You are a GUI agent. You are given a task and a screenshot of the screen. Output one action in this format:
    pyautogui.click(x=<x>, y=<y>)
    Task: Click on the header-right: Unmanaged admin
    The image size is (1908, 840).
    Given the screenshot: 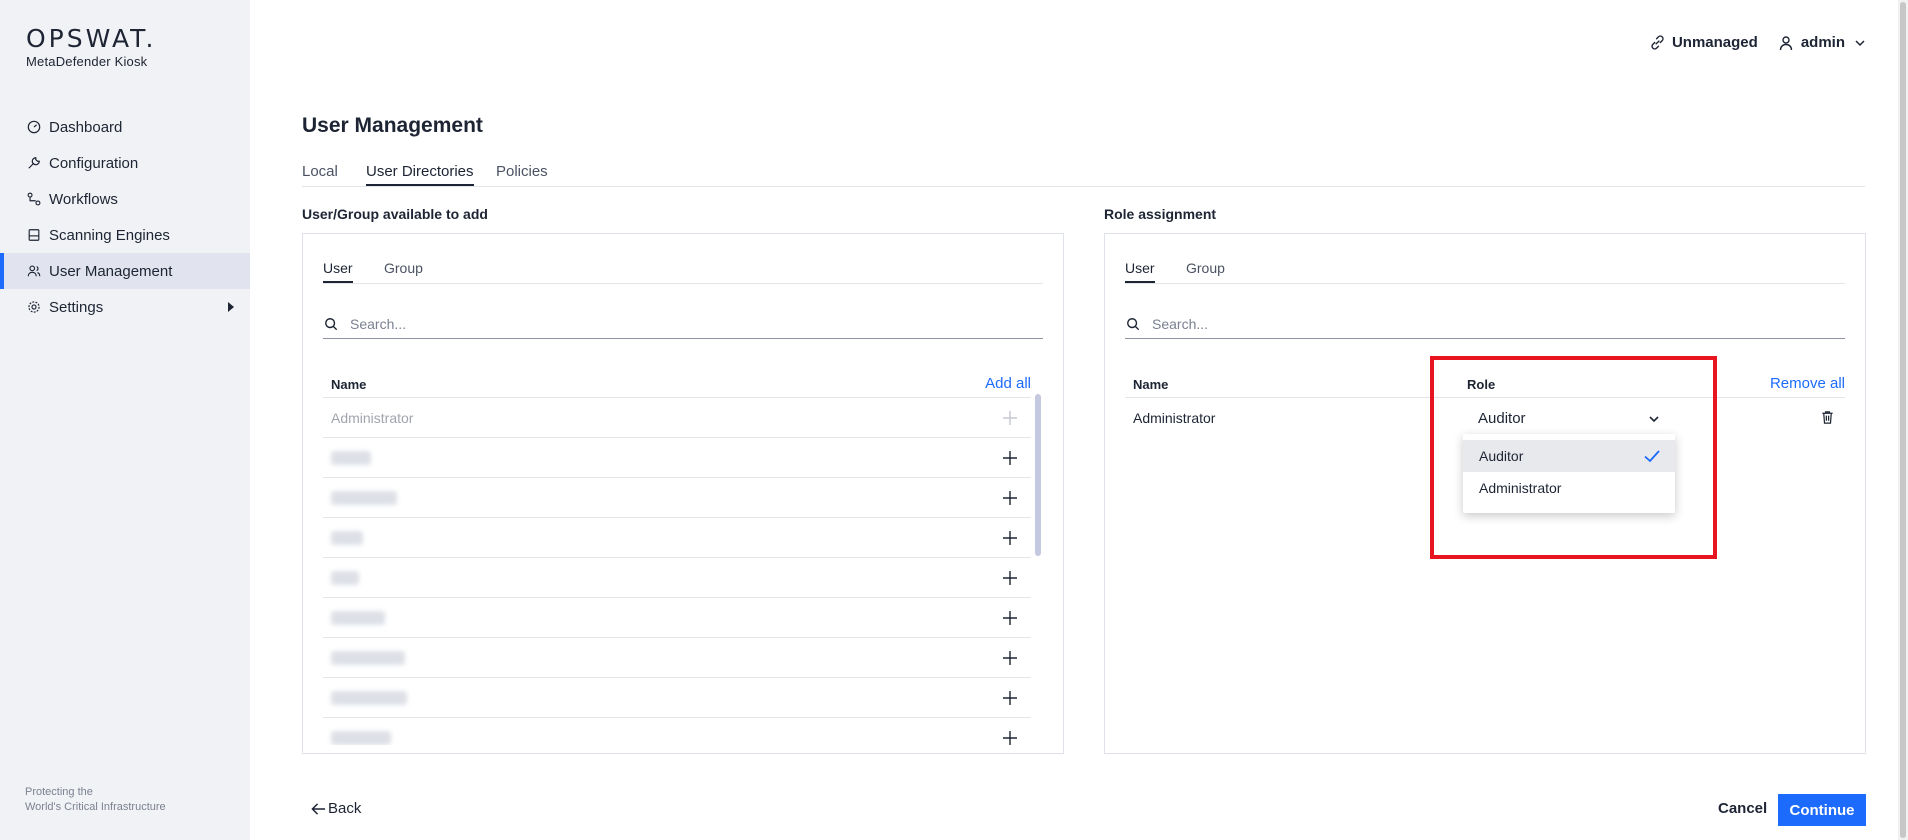 What is the action you would take?
    pyautogui.click(x=1758, y=42)
    